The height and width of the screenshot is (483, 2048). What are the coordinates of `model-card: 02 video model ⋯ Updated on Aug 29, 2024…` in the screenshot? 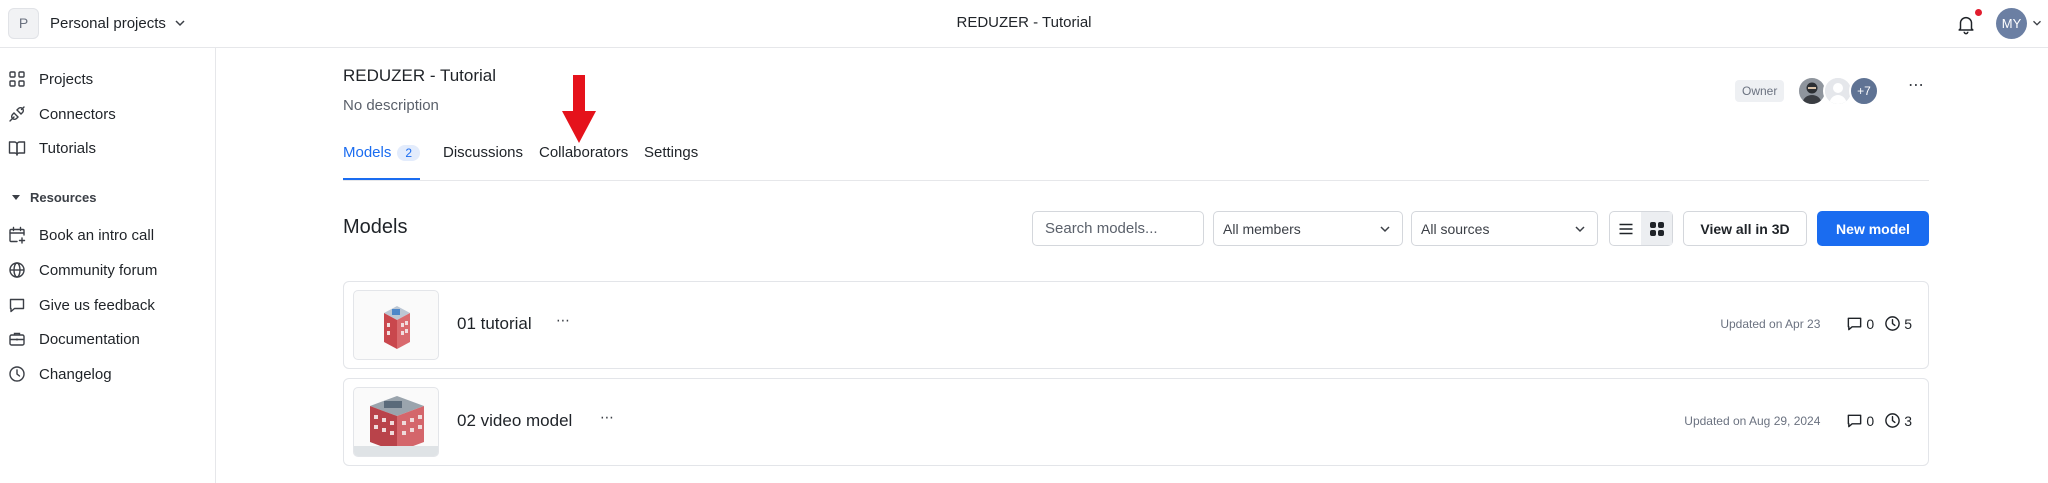 It's located at (1136, 422).